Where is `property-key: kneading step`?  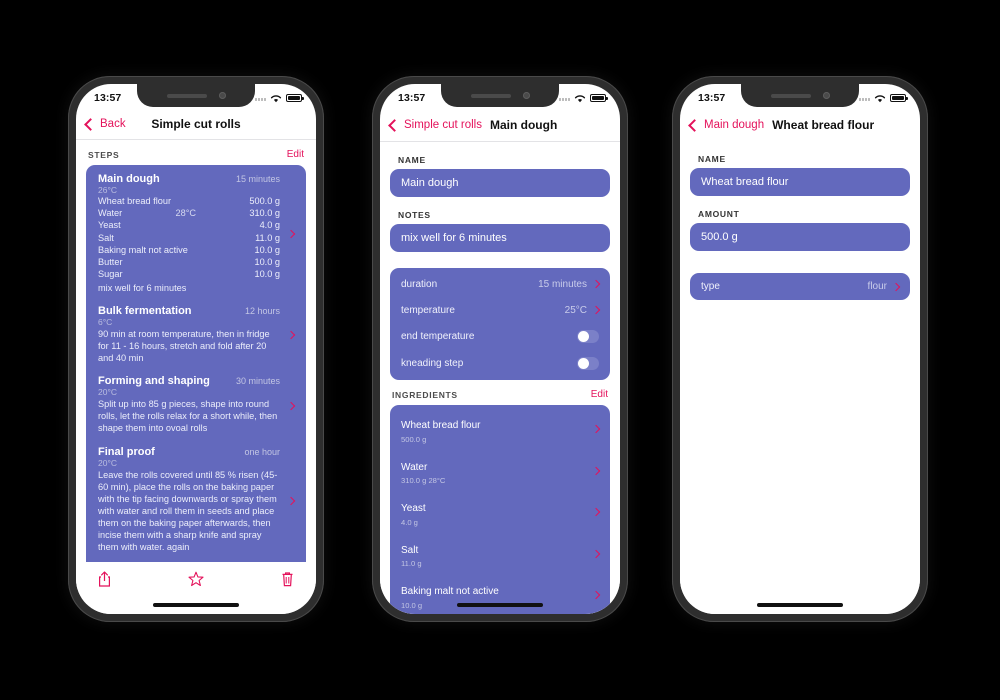 property-key: kneading step is located at coordinates (432, 363).